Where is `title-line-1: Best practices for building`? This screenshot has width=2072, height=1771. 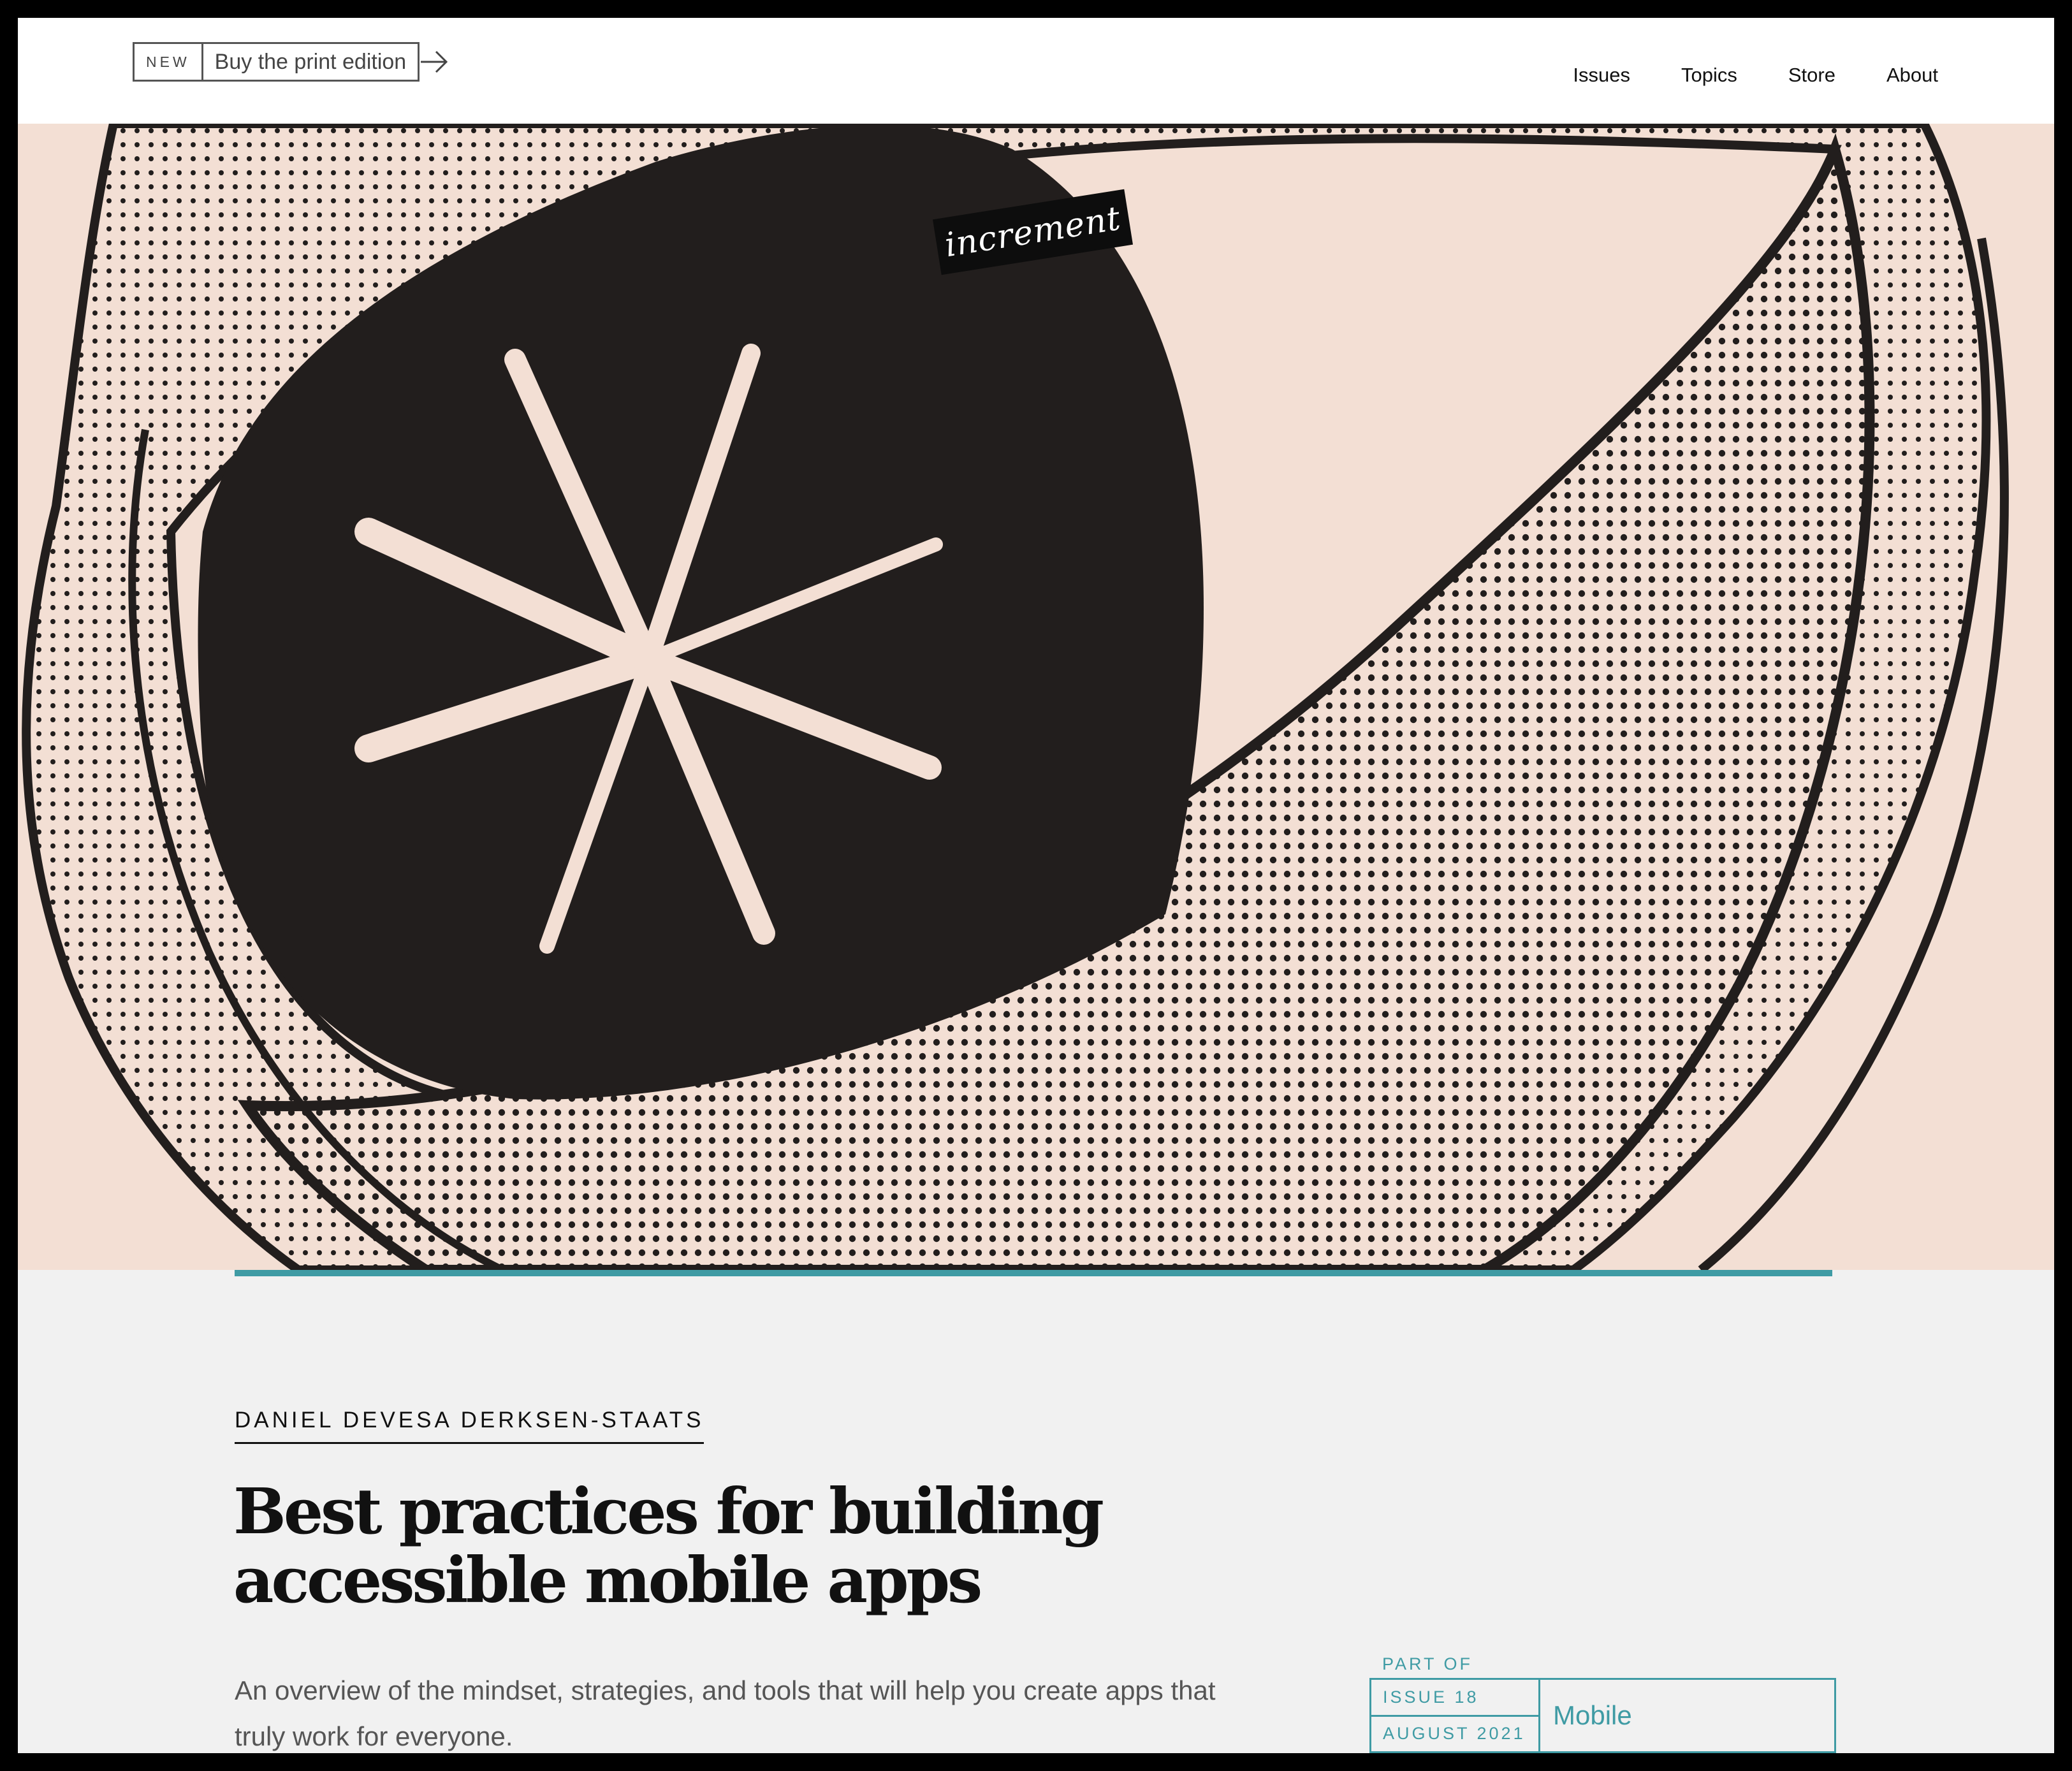 title-line-1: Best practices for building is located at coordinates (668, 1512).